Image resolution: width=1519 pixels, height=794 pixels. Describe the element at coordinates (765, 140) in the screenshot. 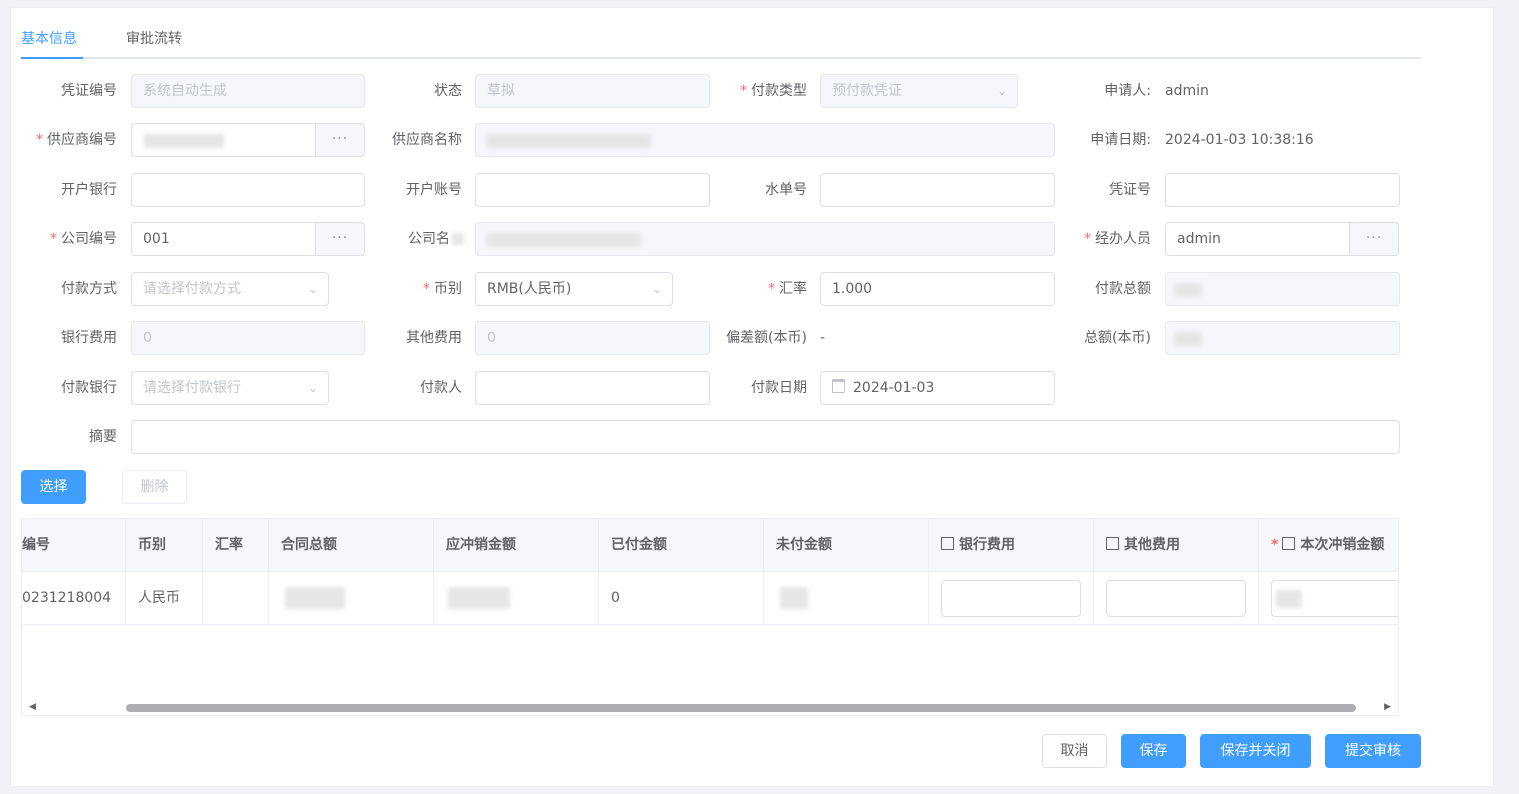

I see `supplier-name-input` at that location.